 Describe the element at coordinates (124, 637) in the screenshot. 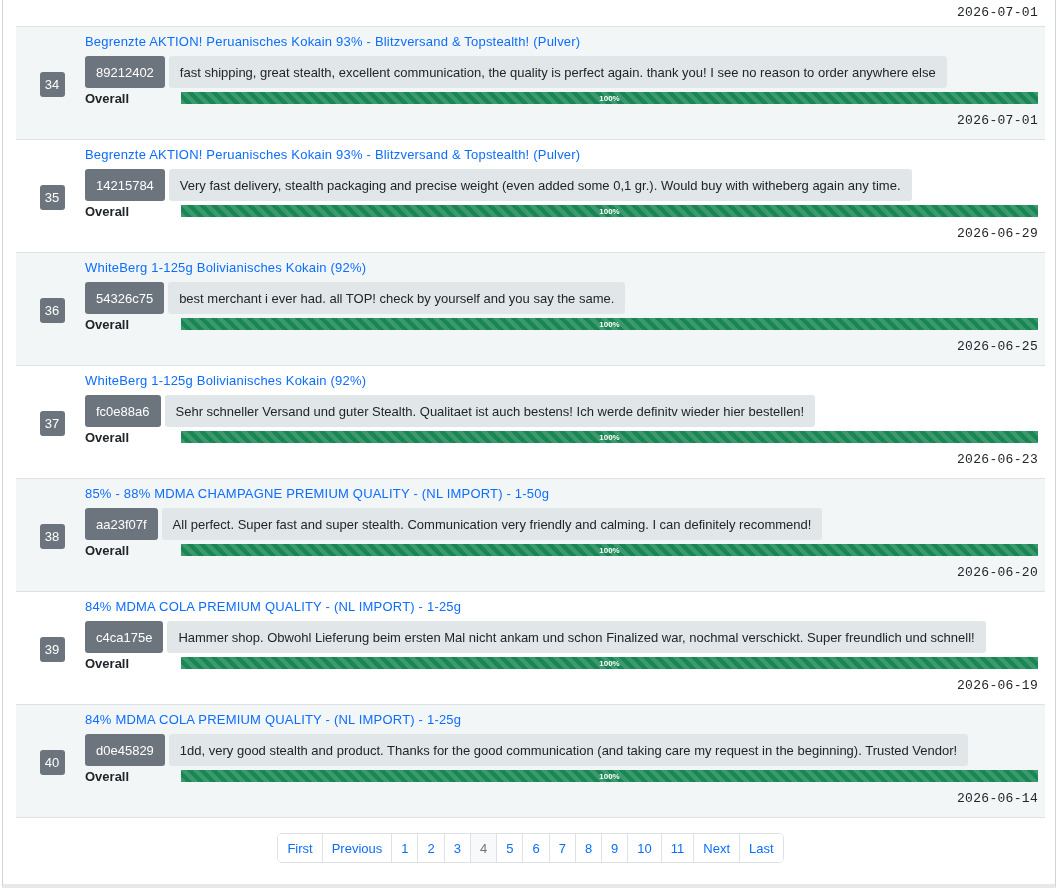

I see `buyer-id-badge: c4ca175e` at that location.